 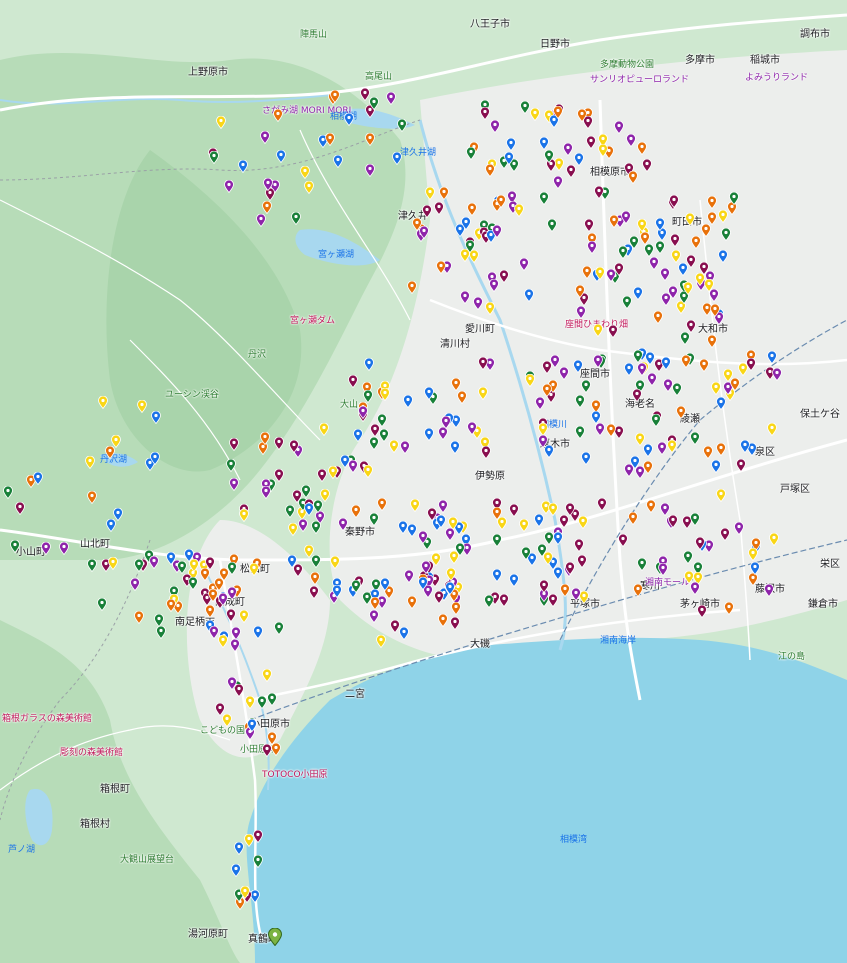 I want to click on label-enoshima: 江の島, so click(x=791, y=657).